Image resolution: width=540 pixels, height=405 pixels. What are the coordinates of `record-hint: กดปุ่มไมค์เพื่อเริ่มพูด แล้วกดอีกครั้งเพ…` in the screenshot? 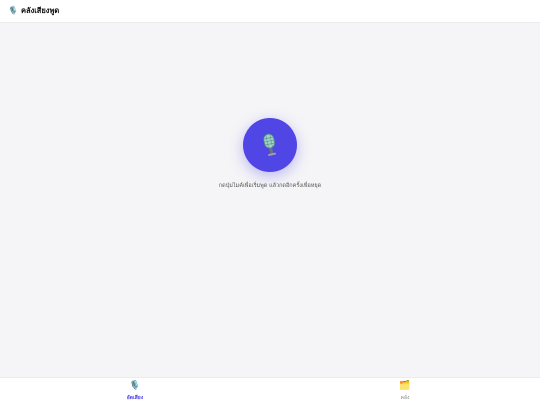 It's located at (270, 186).